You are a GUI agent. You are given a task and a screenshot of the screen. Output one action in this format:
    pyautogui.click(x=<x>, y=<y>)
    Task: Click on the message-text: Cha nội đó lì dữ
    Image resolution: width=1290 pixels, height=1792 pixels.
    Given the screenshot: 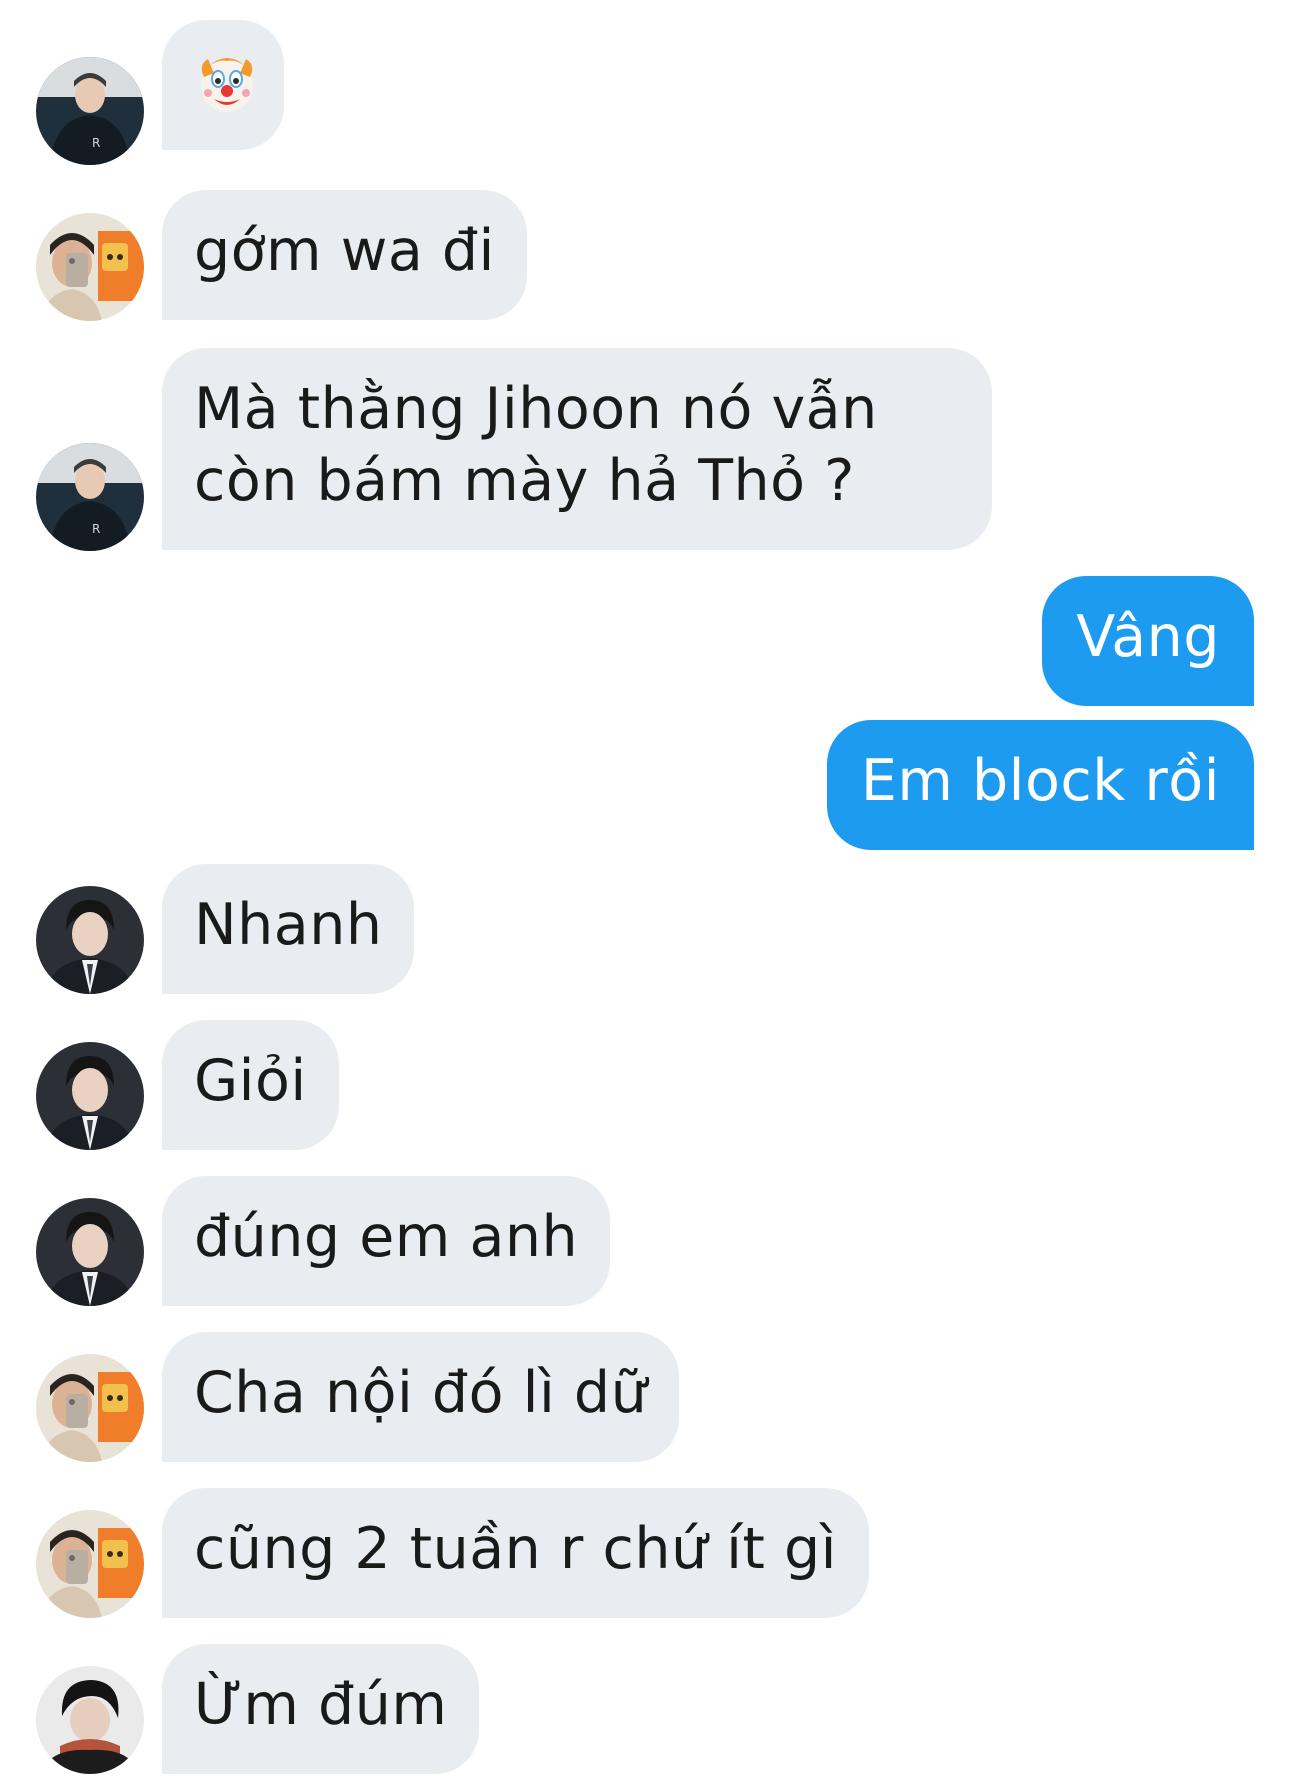 What is the action you would take?
    pyautogui.click(x=421, y=1393)
    